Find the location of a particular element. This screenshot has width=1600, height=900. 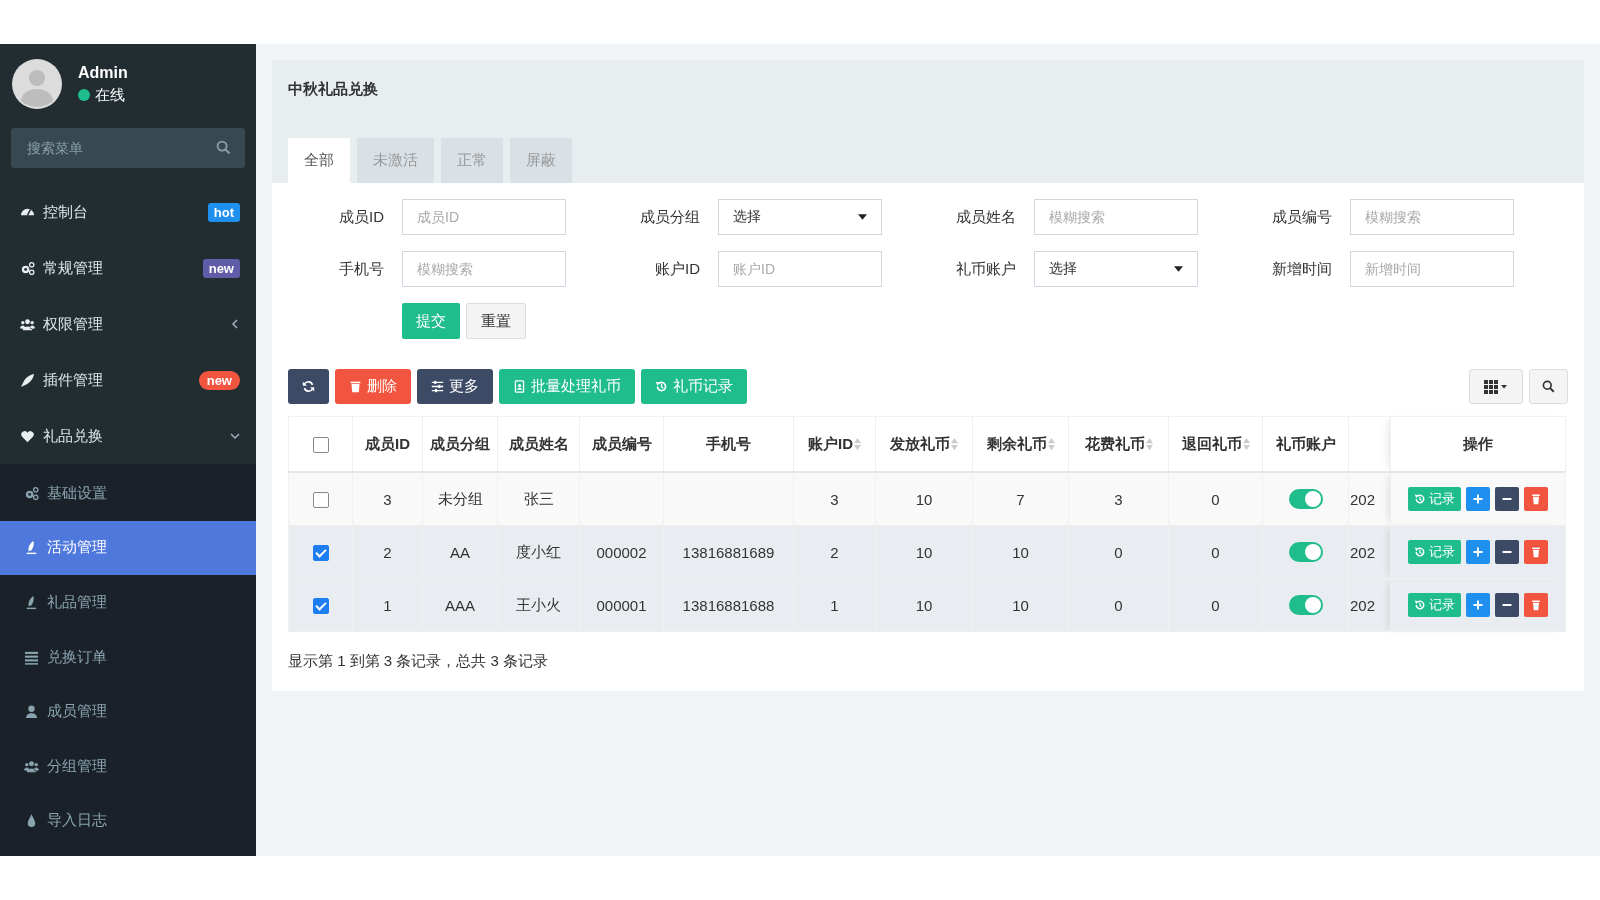

history-icon is located at coordinates (1420, 552).